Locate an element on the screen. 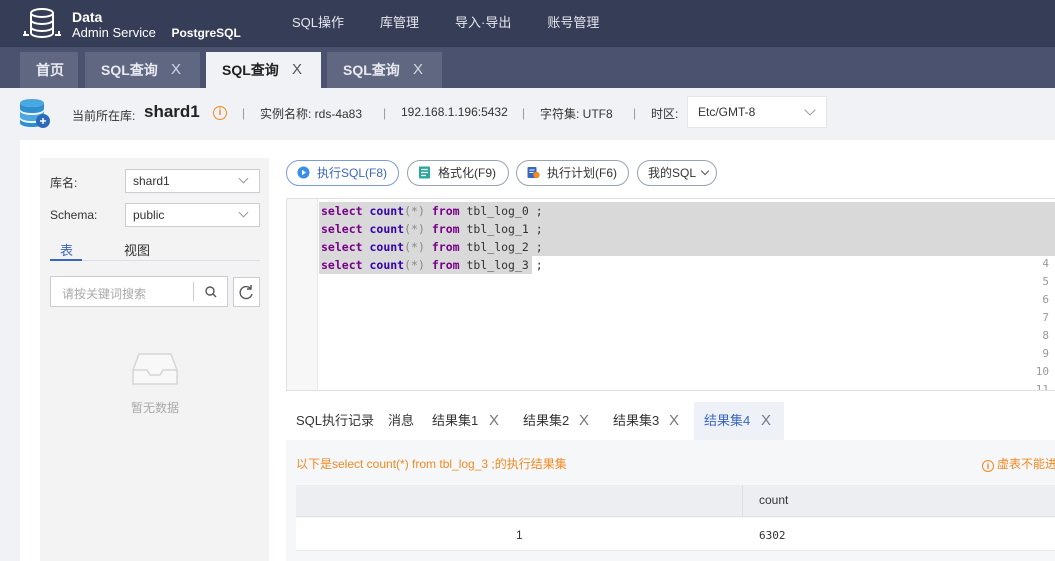 This screenshot has height=561, width=1055. explain-plan-label: 执行计划(F6) is located at coordinates (582, 173).